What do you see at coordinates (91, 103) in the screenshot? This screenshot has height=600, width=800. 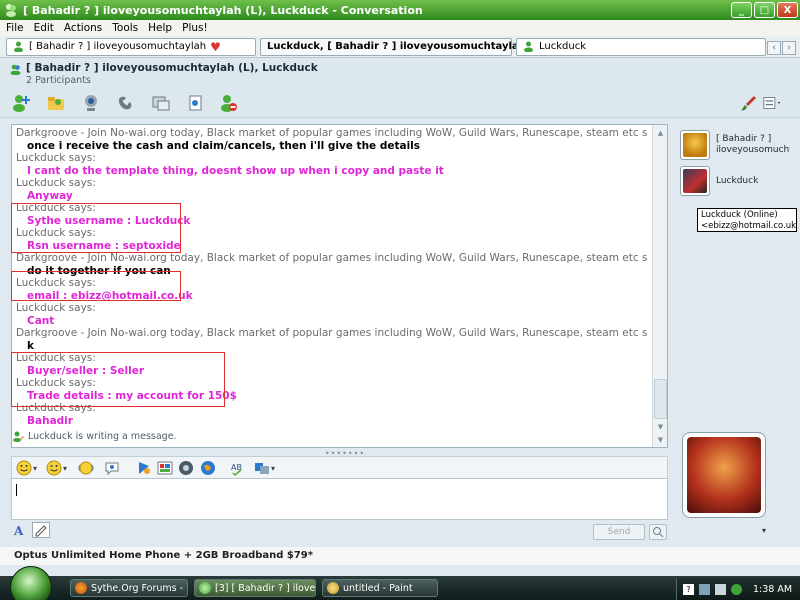 I see `video-icon` at bounding box center [91, 103].